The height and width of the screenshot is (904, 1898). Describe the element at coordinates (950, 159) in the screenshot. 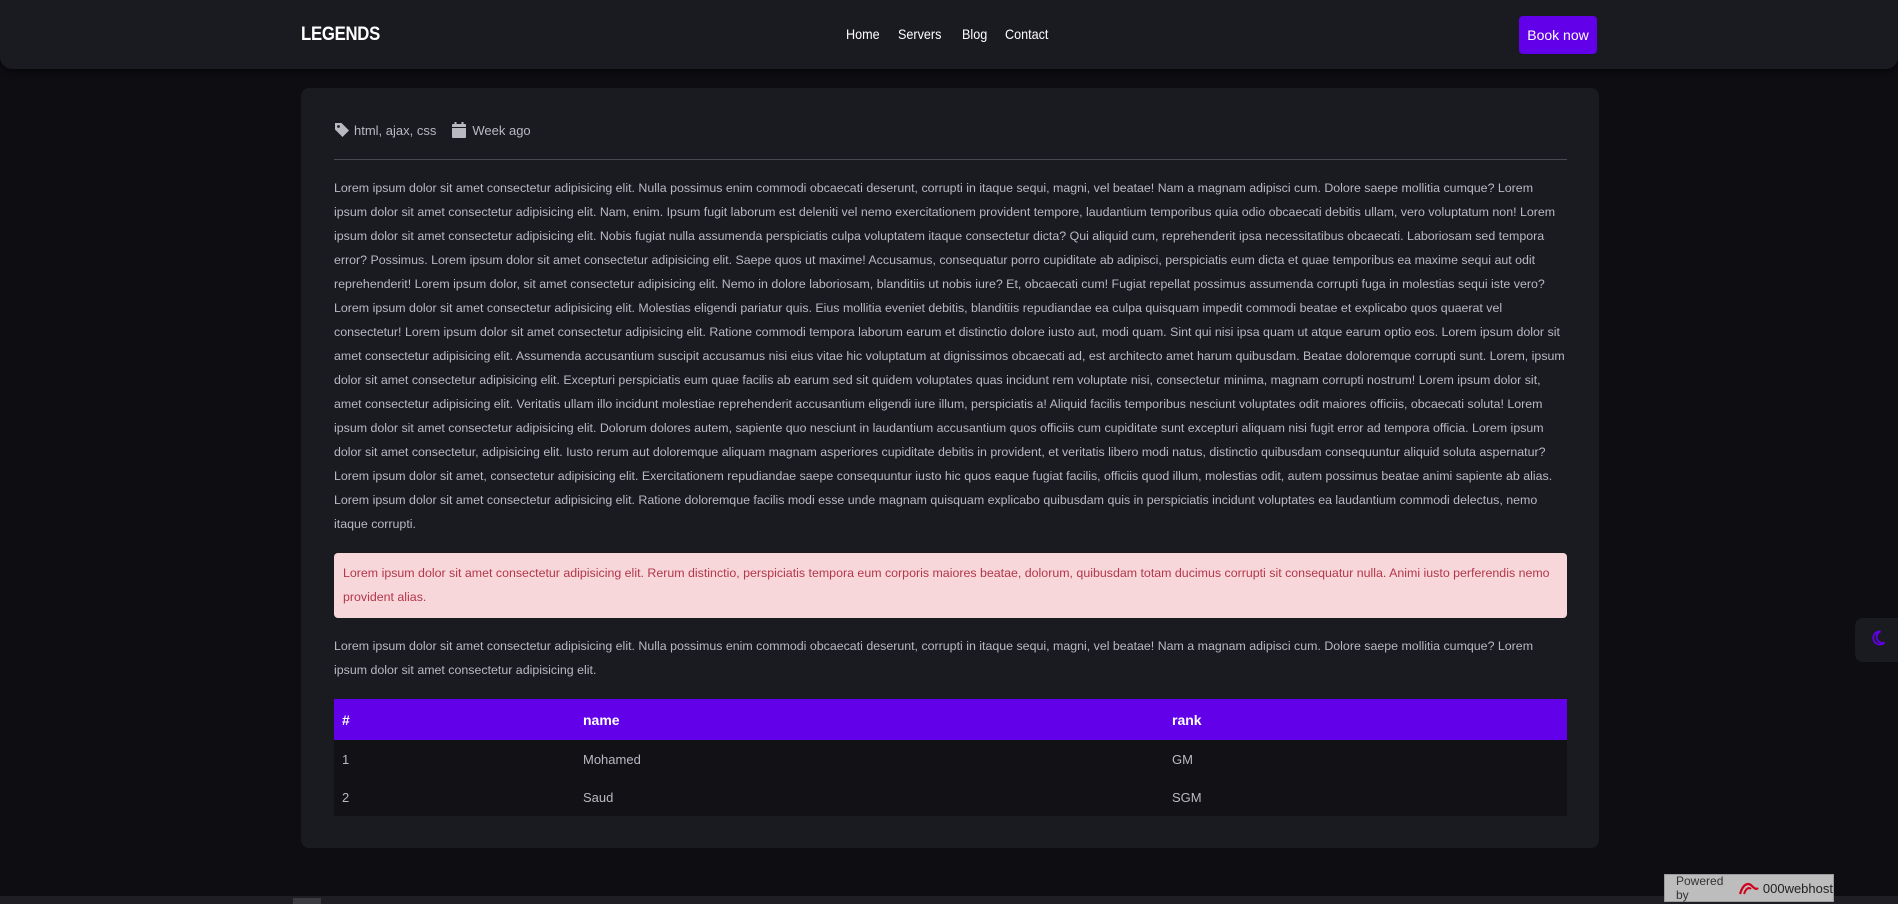

I see `meta-divider` at that location.